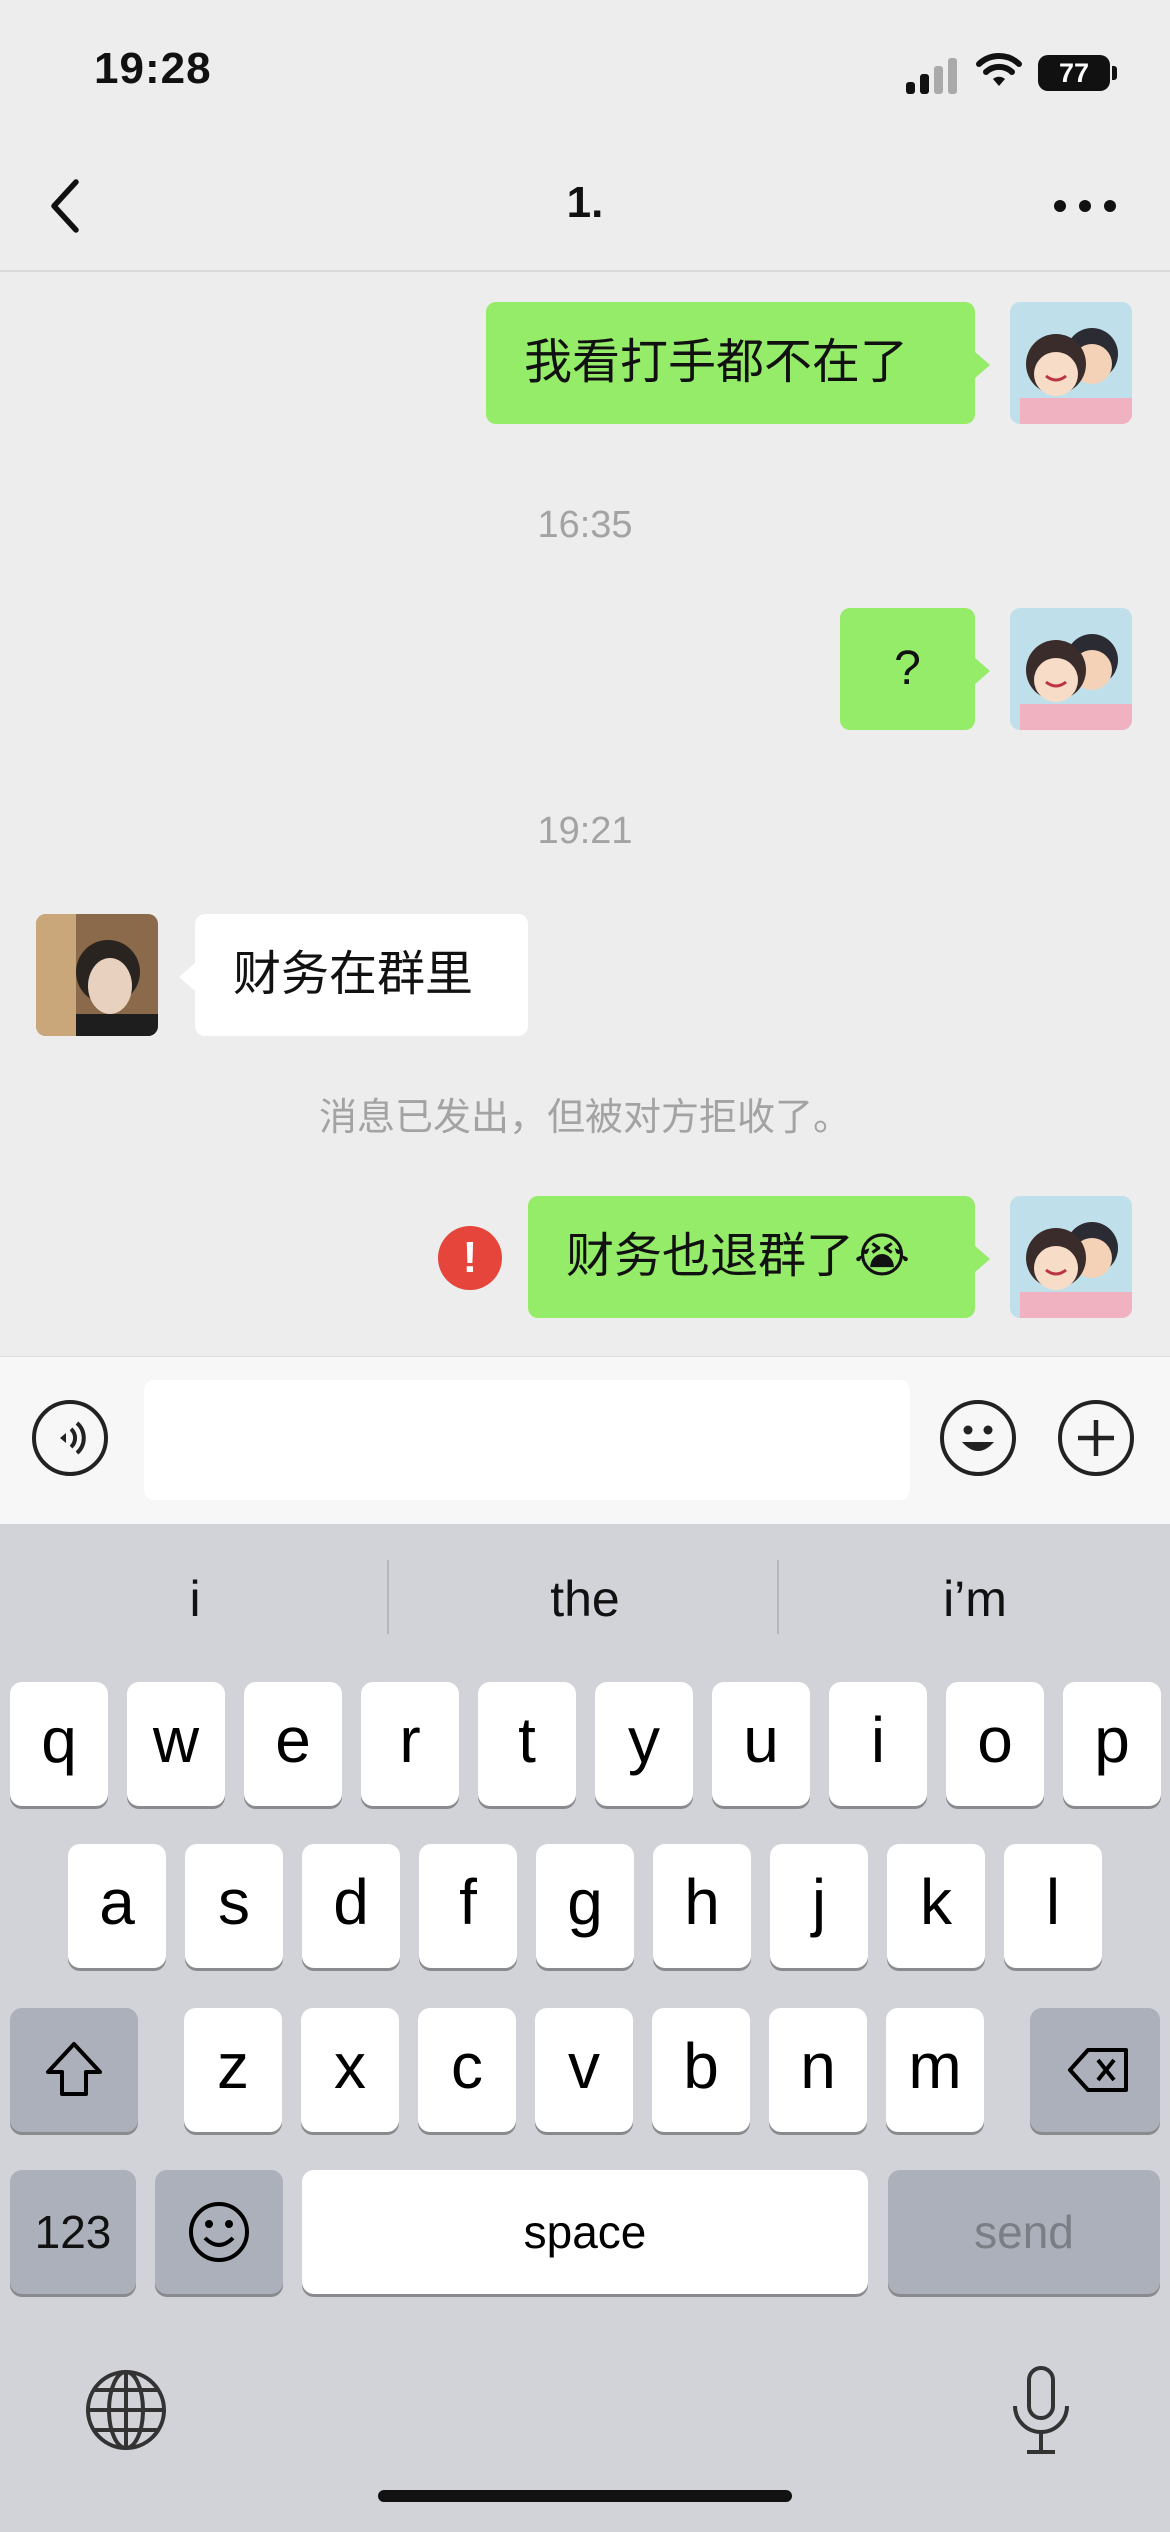 The image size is (1170, 2532). Describe the element at coordinates (932, 74) in the screenshot. I see `cellular-signal-icon` at that location.